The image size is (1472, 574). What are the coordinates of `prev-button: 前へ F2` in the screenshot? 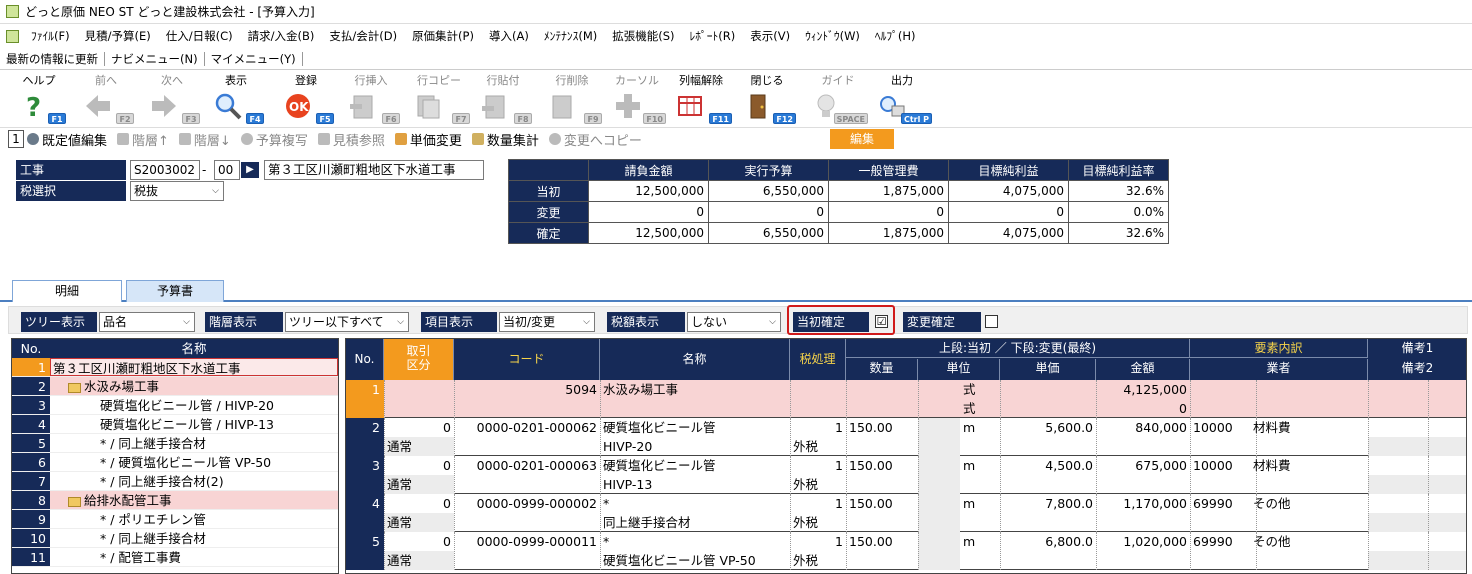 It's located at (106, 100).